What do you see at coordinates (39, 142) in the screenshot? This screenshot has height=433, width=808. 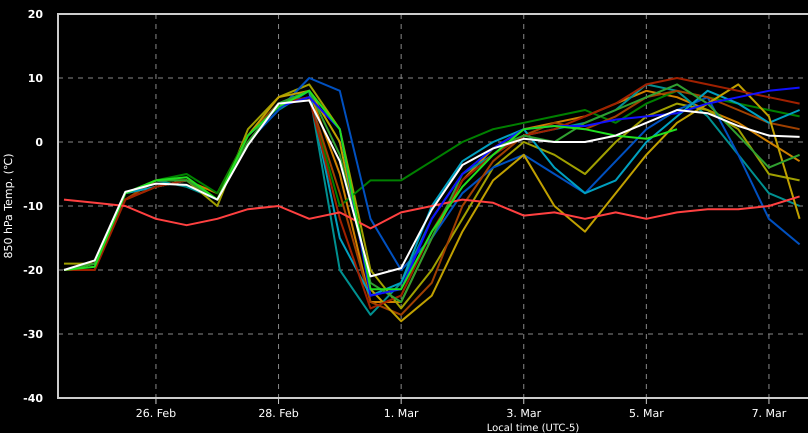 I see `y-tick-label: 0` at bounding box center [39, 142].